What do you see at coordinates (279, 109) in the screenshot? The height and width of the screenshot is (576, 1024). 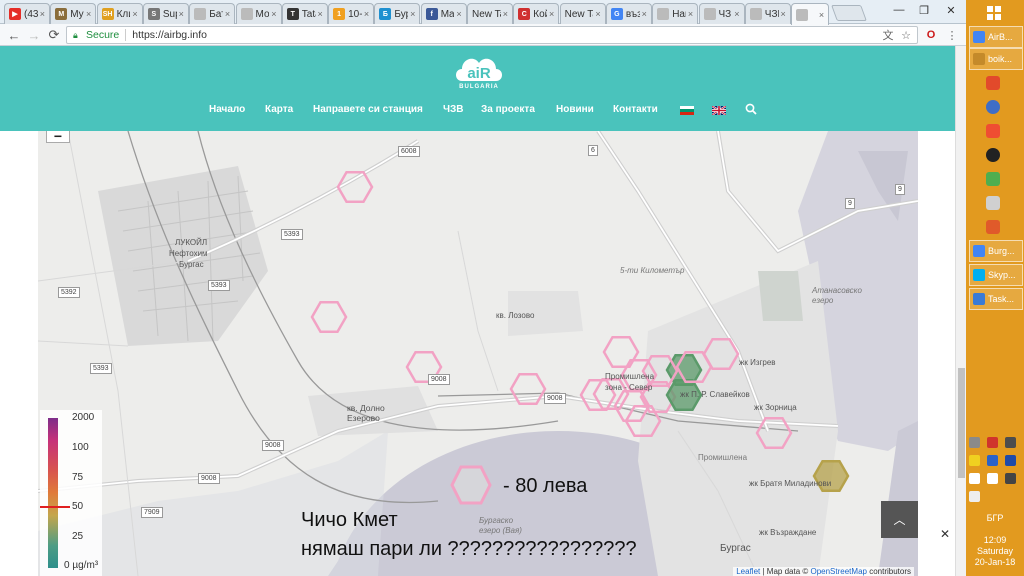 I see `nav-map: Карта` at bounding box center [279, 109].